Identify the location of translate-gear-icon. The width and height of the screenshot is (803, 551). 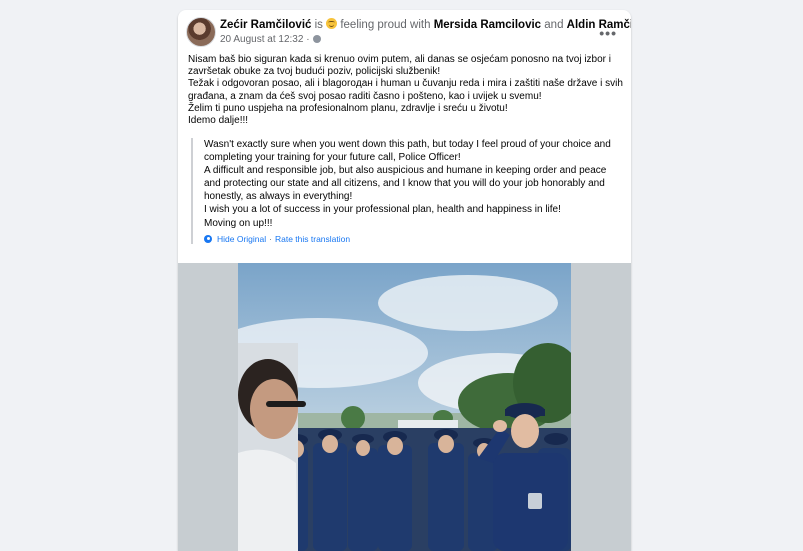
(208, 238).